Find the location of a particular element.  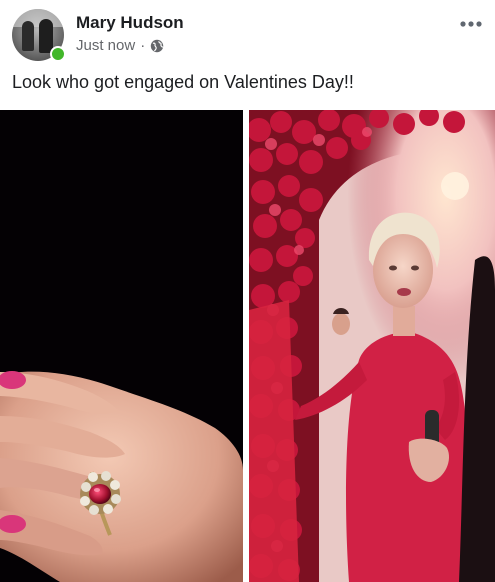

post-header: Mary Hudson Just now · is located at coordinates (247, 33).